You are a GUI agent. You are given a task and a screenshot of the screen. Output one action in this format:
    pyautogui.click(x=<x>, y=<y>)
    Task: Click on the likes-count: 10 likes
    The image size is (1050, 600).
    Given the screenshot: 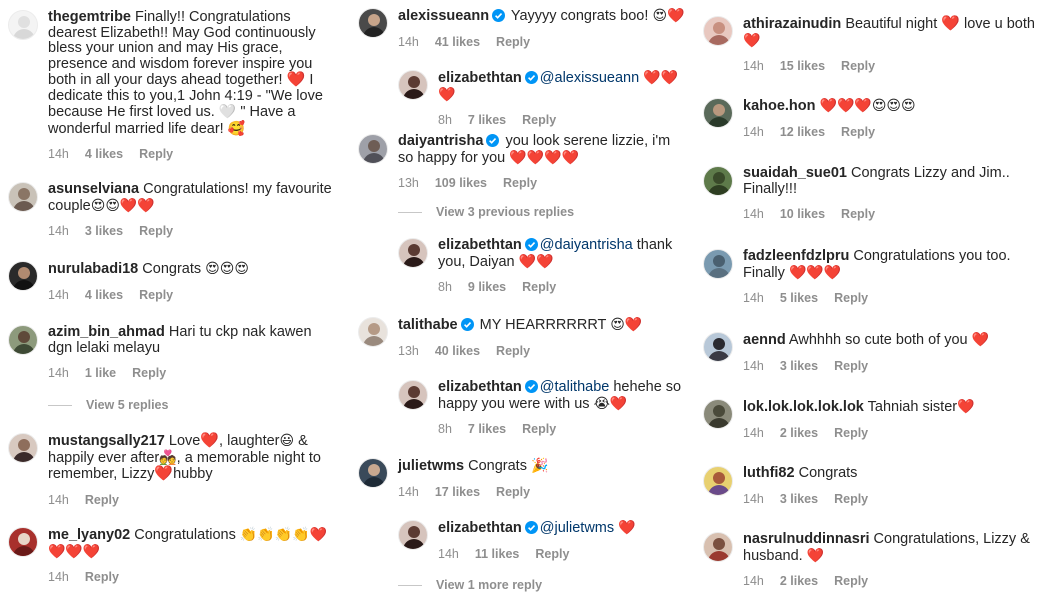 What is the action you would take?
    pyautogui.click(x=802, y=214)
    